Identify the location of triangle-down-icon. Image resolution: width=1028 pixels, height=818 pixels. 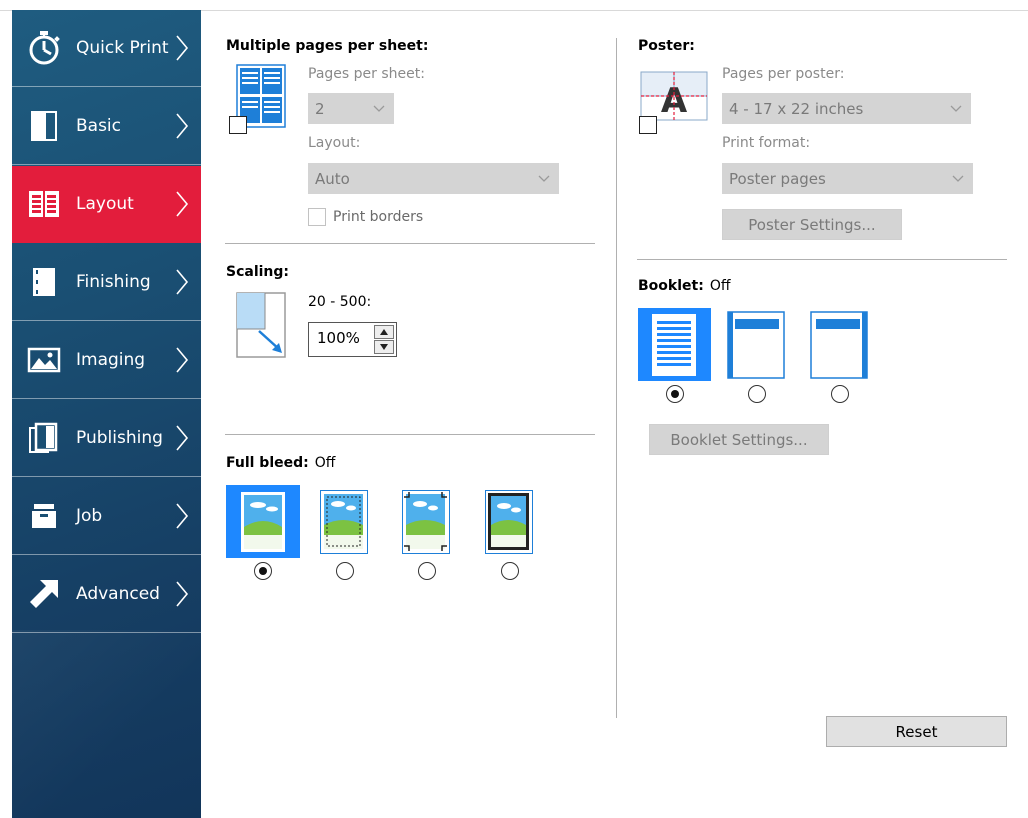
(384, 347).